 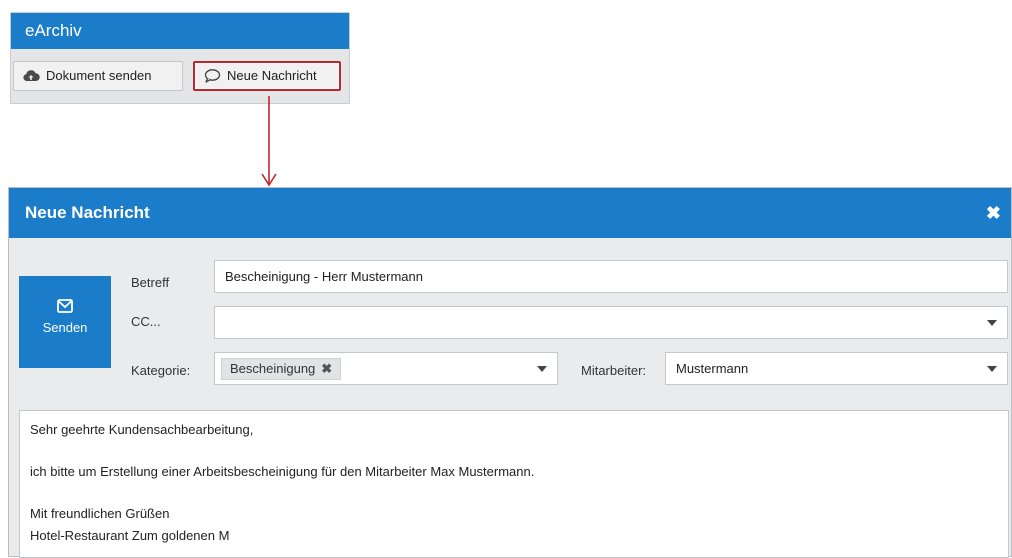 What do you see at coordinates (161, 370) in the screenshot?
I see `category-label: Kategorie:` at bounding box center [161, 370].